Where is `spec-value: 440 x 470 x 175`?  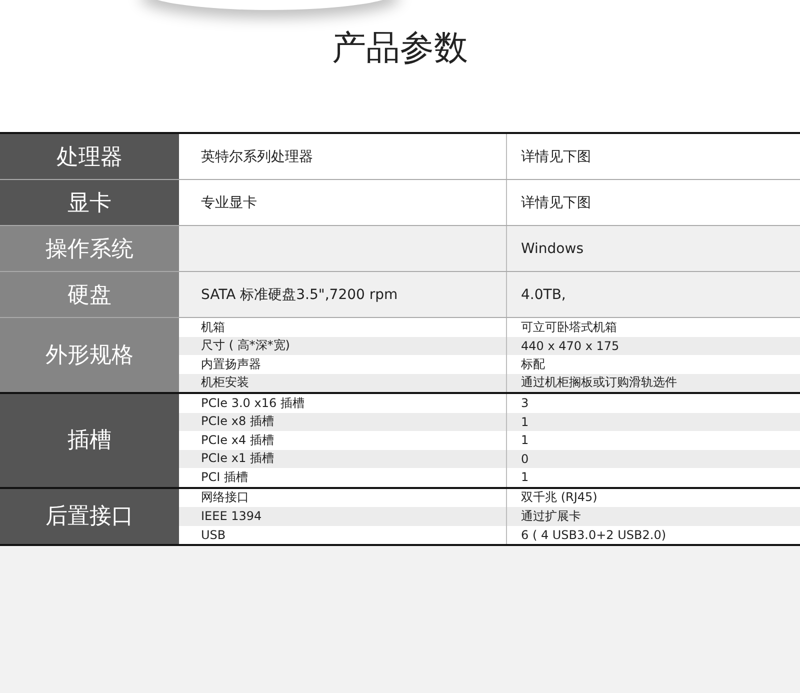
spec-value: 440 x 470 x 175 is located at coordinates (570, 345).